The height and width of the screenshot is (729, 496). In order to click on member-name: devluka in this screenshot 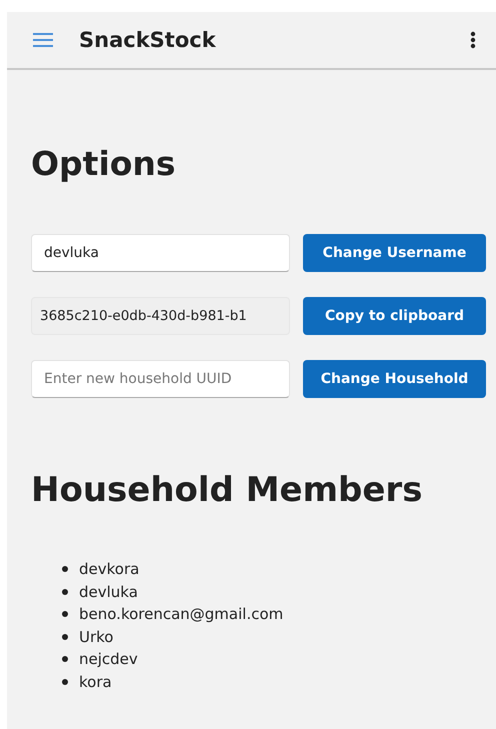, I will do `click(108, 591)`.